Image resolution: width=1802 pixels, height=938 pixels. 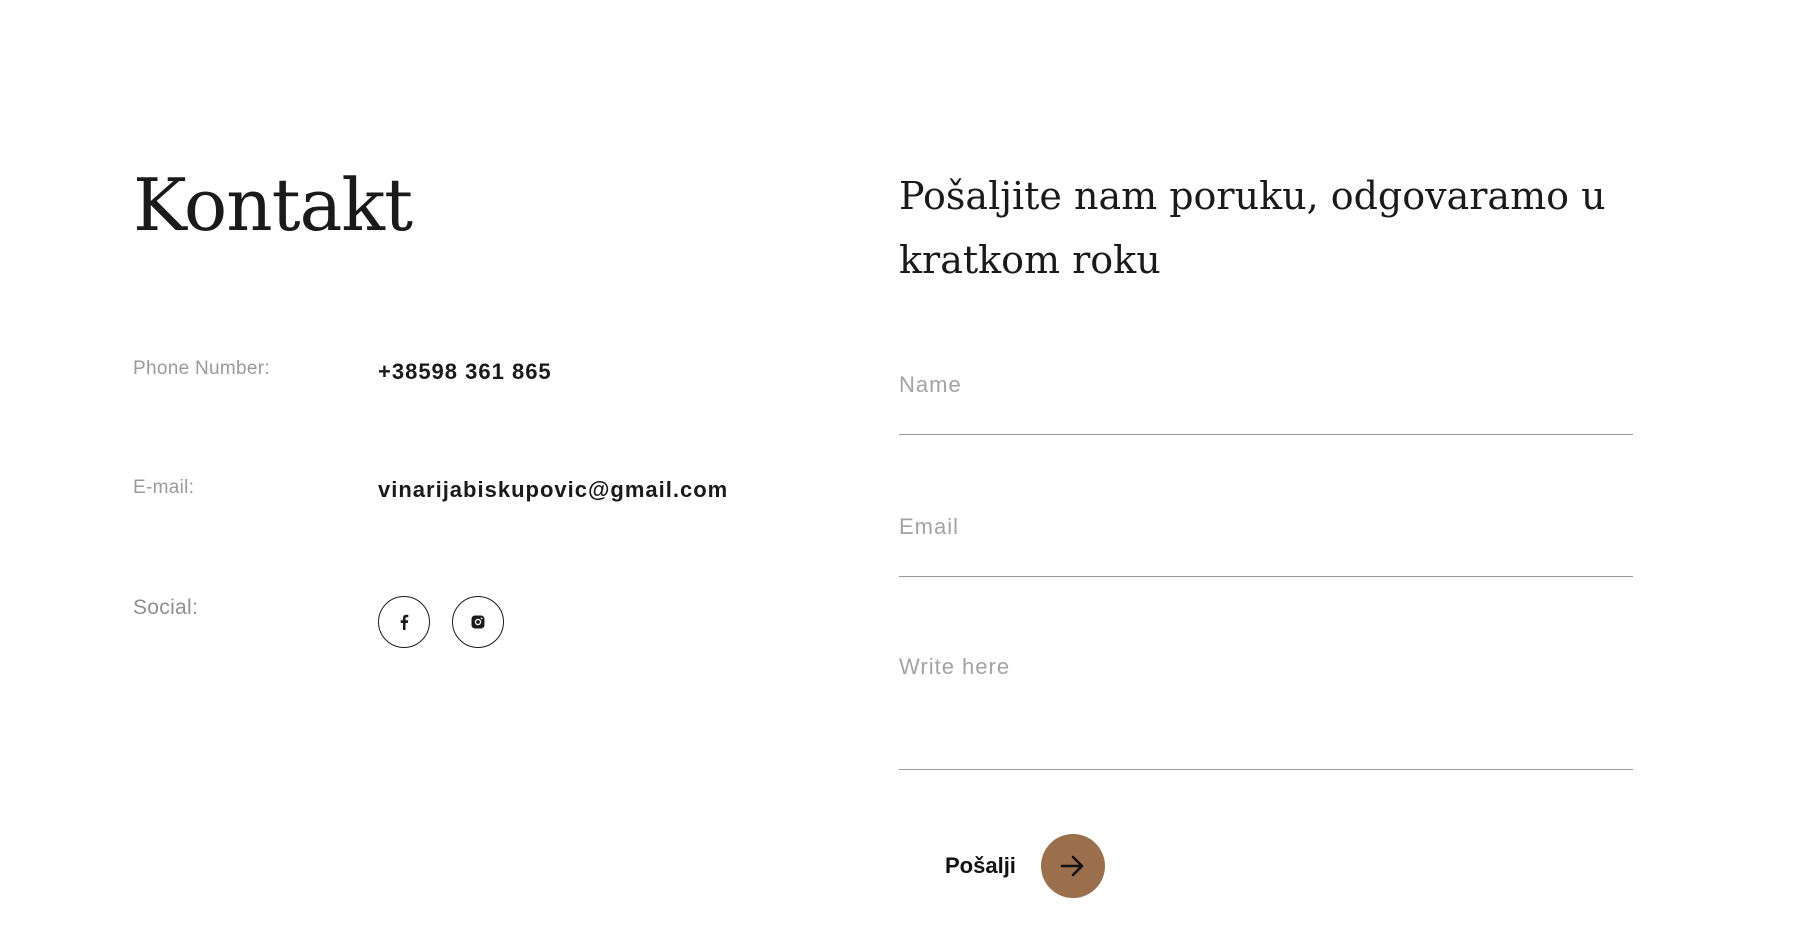 What do you see at coordinates (553, 490) in the screenshot?
I see `email-value: vinarijabiskupovic@gmail.com` at bounding box center [553, 490].